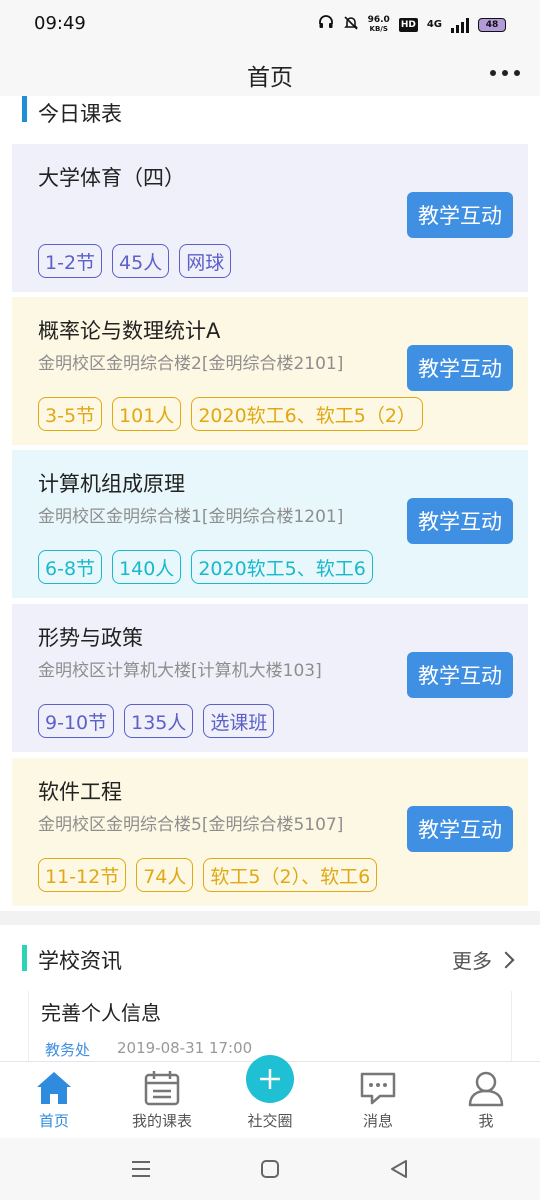 This screenshot has height=1200, width=540. Describe the element at coordinates (80, 792) in the screenshot. I see `course-name: 软件工程` at that location.